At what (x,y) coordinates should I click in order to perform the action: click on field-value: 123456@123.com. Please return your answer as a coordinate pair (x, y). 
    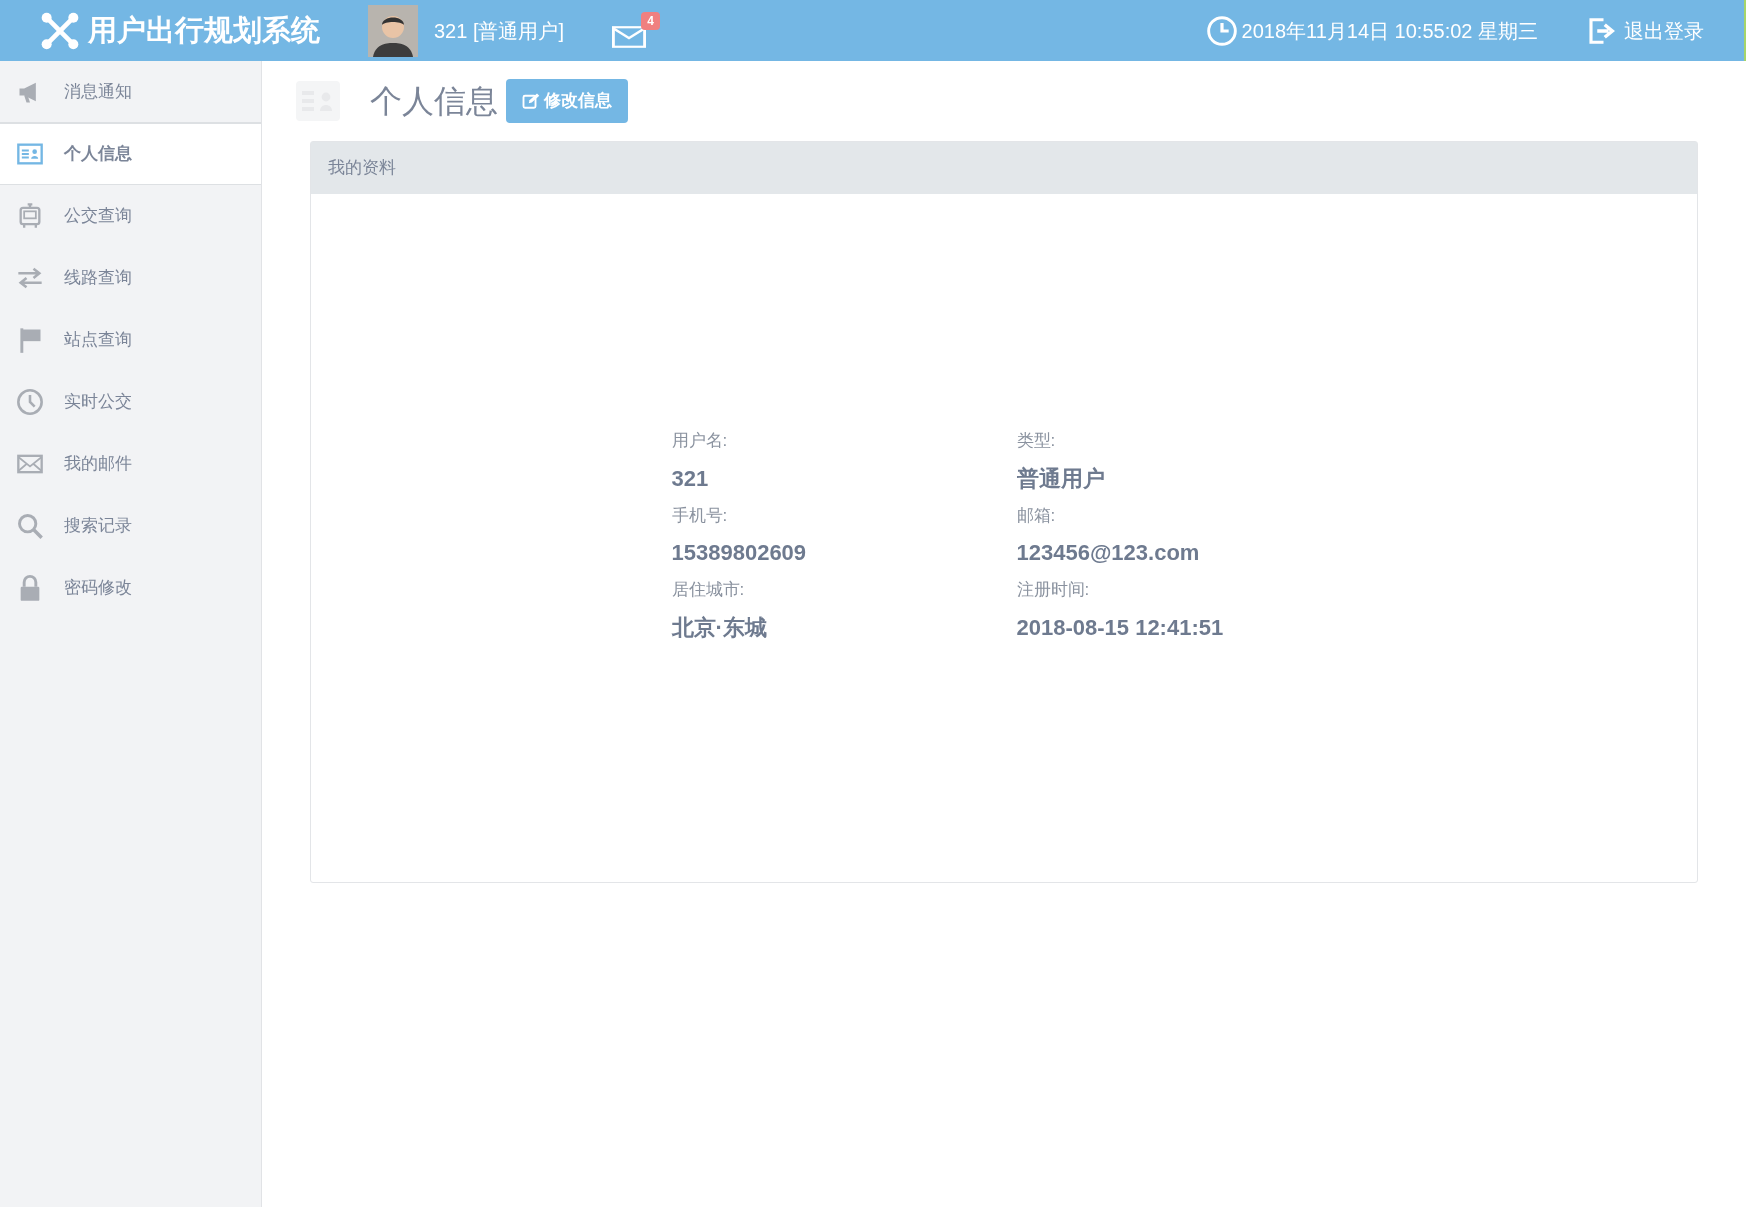
    Looking at the image, I should click on (1108, 553).